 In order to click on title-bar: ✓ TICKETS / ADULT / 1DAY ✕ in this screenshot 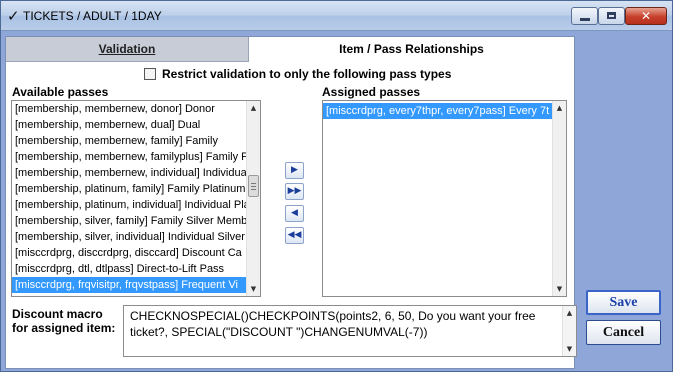, I will do `click(336, 16)`.